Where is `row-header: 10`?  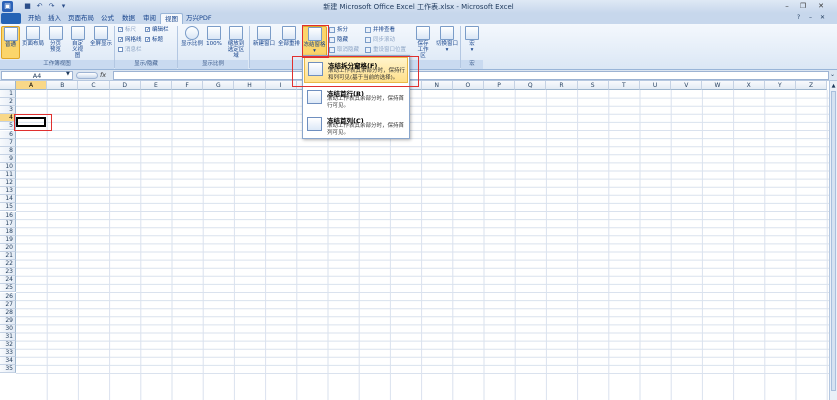 row-header: 10 is located at coordinates (8, 166).